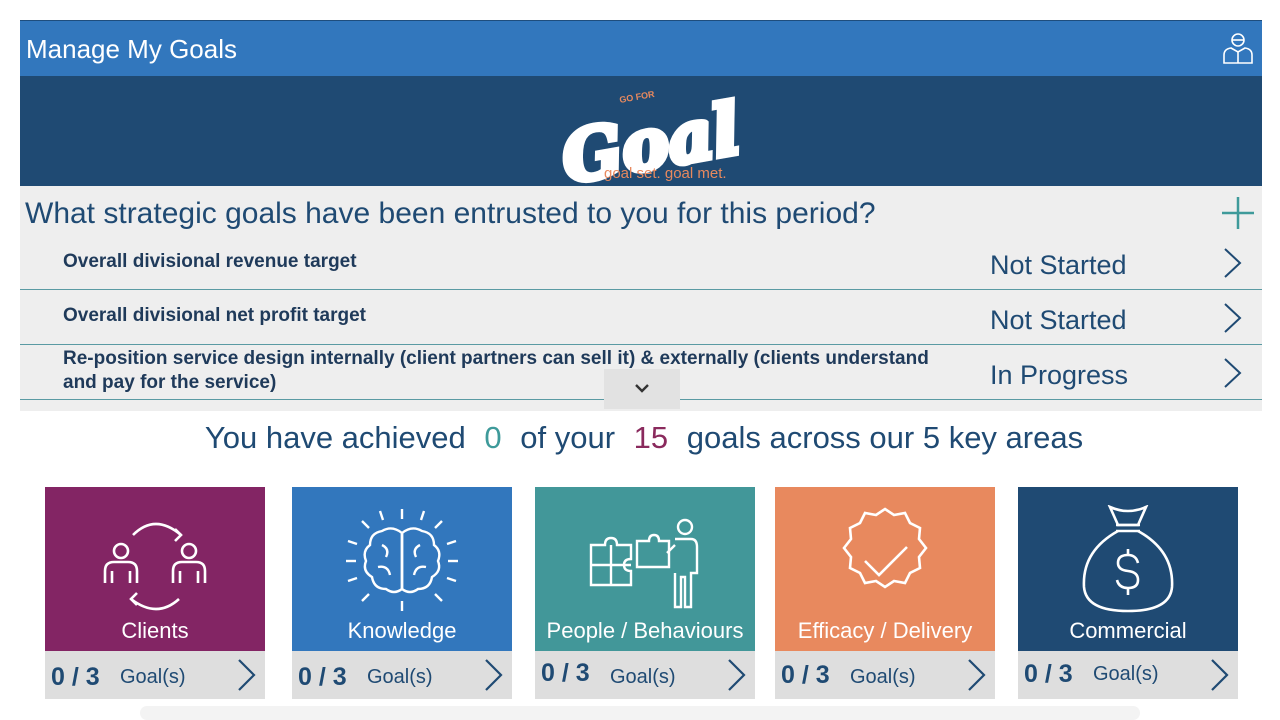 The image size is (1280, 720). Describe the element at coordinates (131, 49) in the screenshot. I see `page-title: Manage My Goals` at that location.